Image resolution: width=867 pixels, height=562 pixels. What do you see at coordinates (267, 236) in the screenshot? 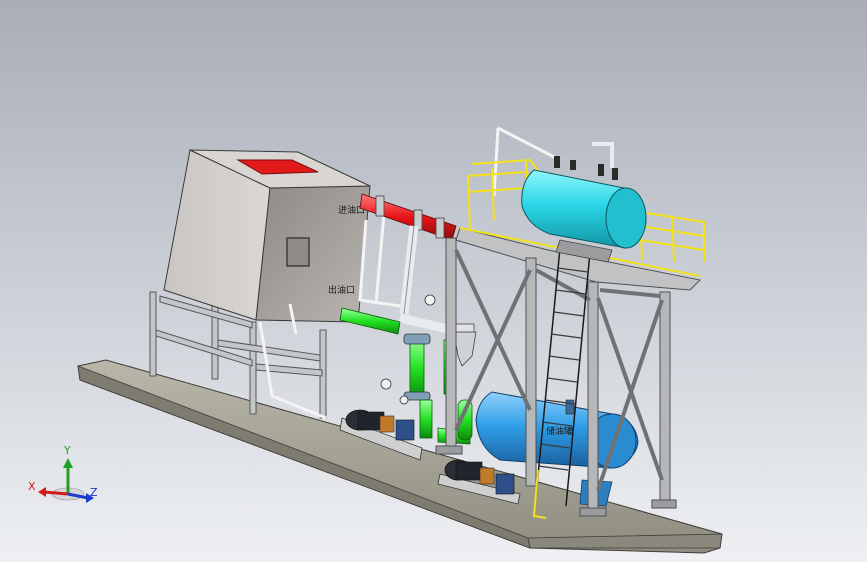
I see `heating-box: 进油口 出油口` at bounding box center [267, 236].